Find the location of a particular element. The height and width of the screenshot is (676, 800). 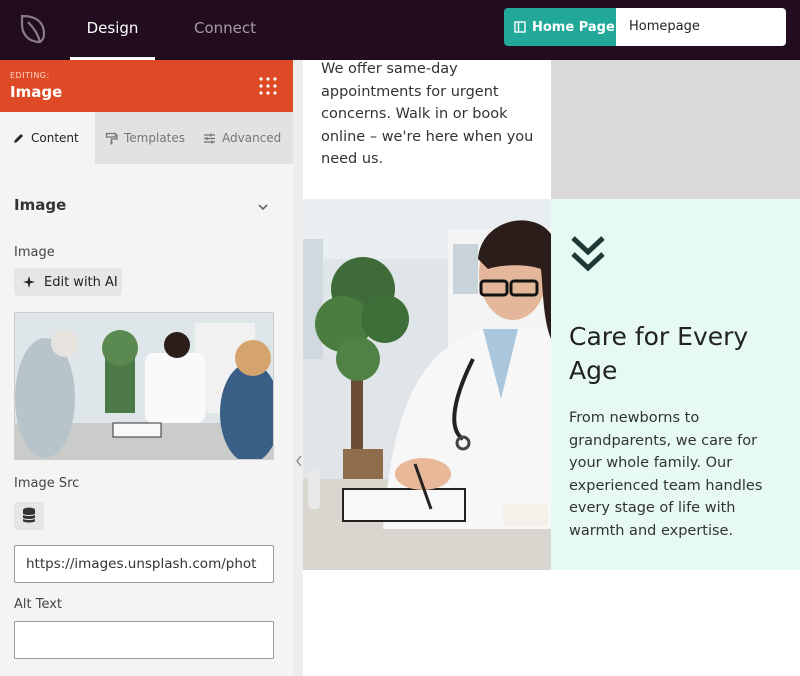

home-page-button-label: Home Page is located at coordinates (573, 27).